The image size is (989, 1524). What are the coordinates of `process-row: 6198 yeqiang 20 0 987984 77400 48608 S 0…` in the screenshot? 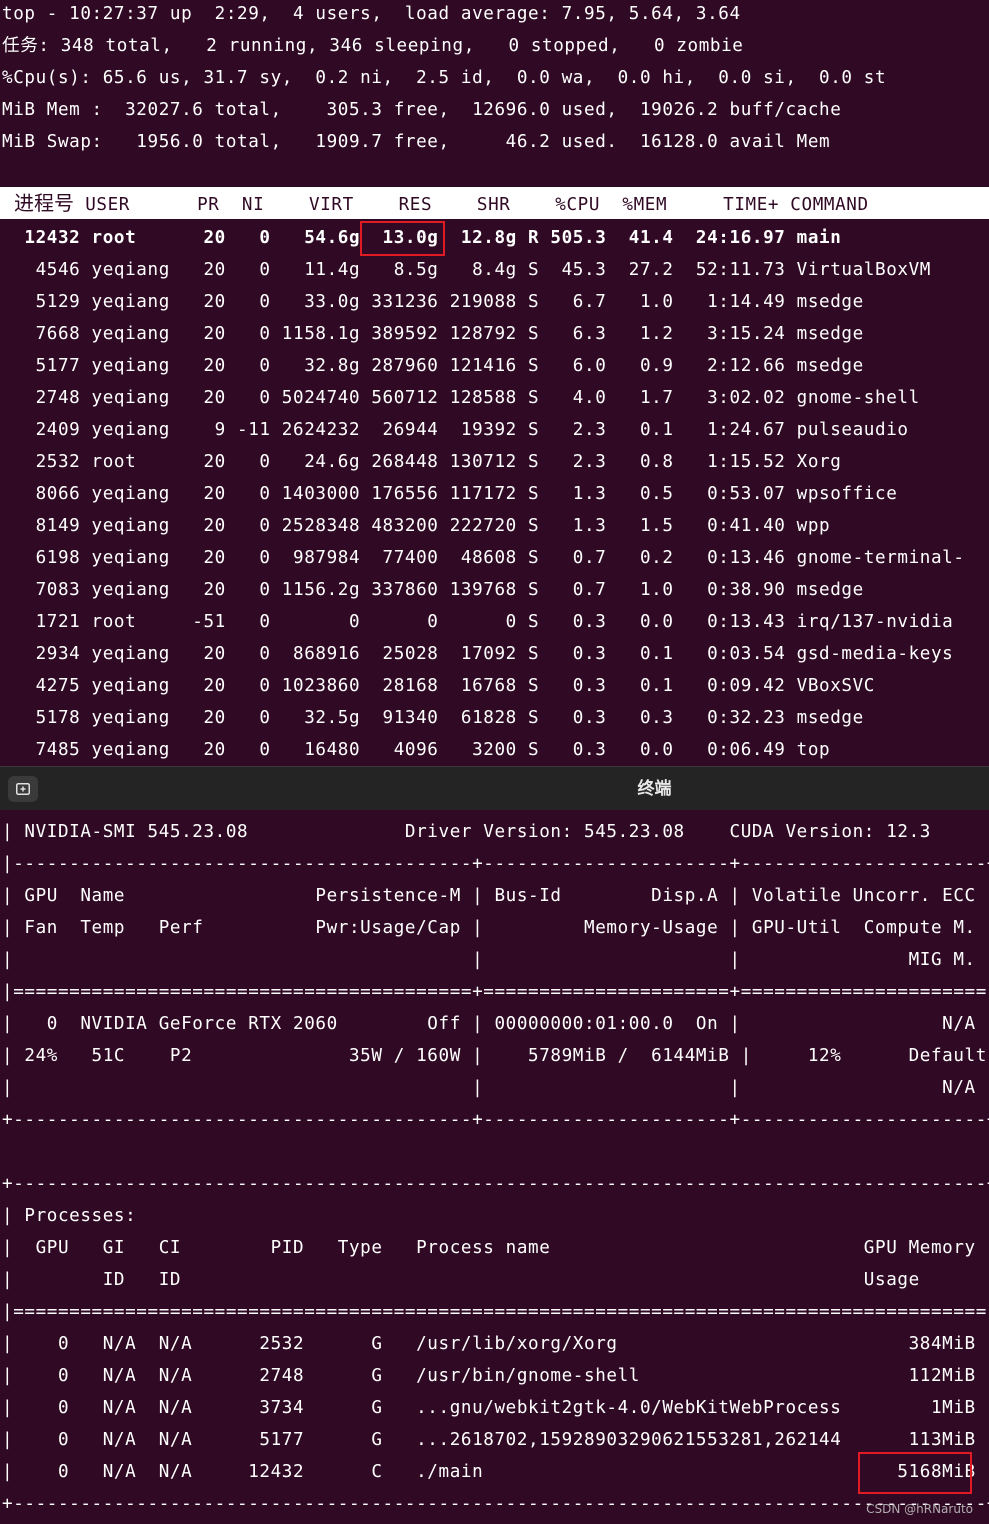 It's located at (483, 558).